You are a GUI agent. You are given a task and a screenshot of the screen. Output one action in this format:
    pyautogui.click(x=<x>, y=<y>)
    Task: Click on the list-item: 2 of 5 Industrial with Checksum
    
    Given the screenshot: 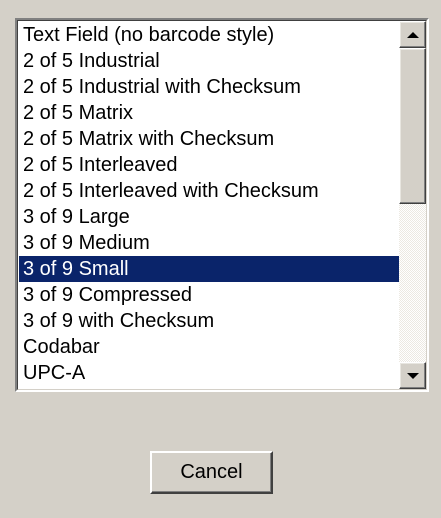 What is the action you would take?
    pyautogui.click(x=209, y=87)
    